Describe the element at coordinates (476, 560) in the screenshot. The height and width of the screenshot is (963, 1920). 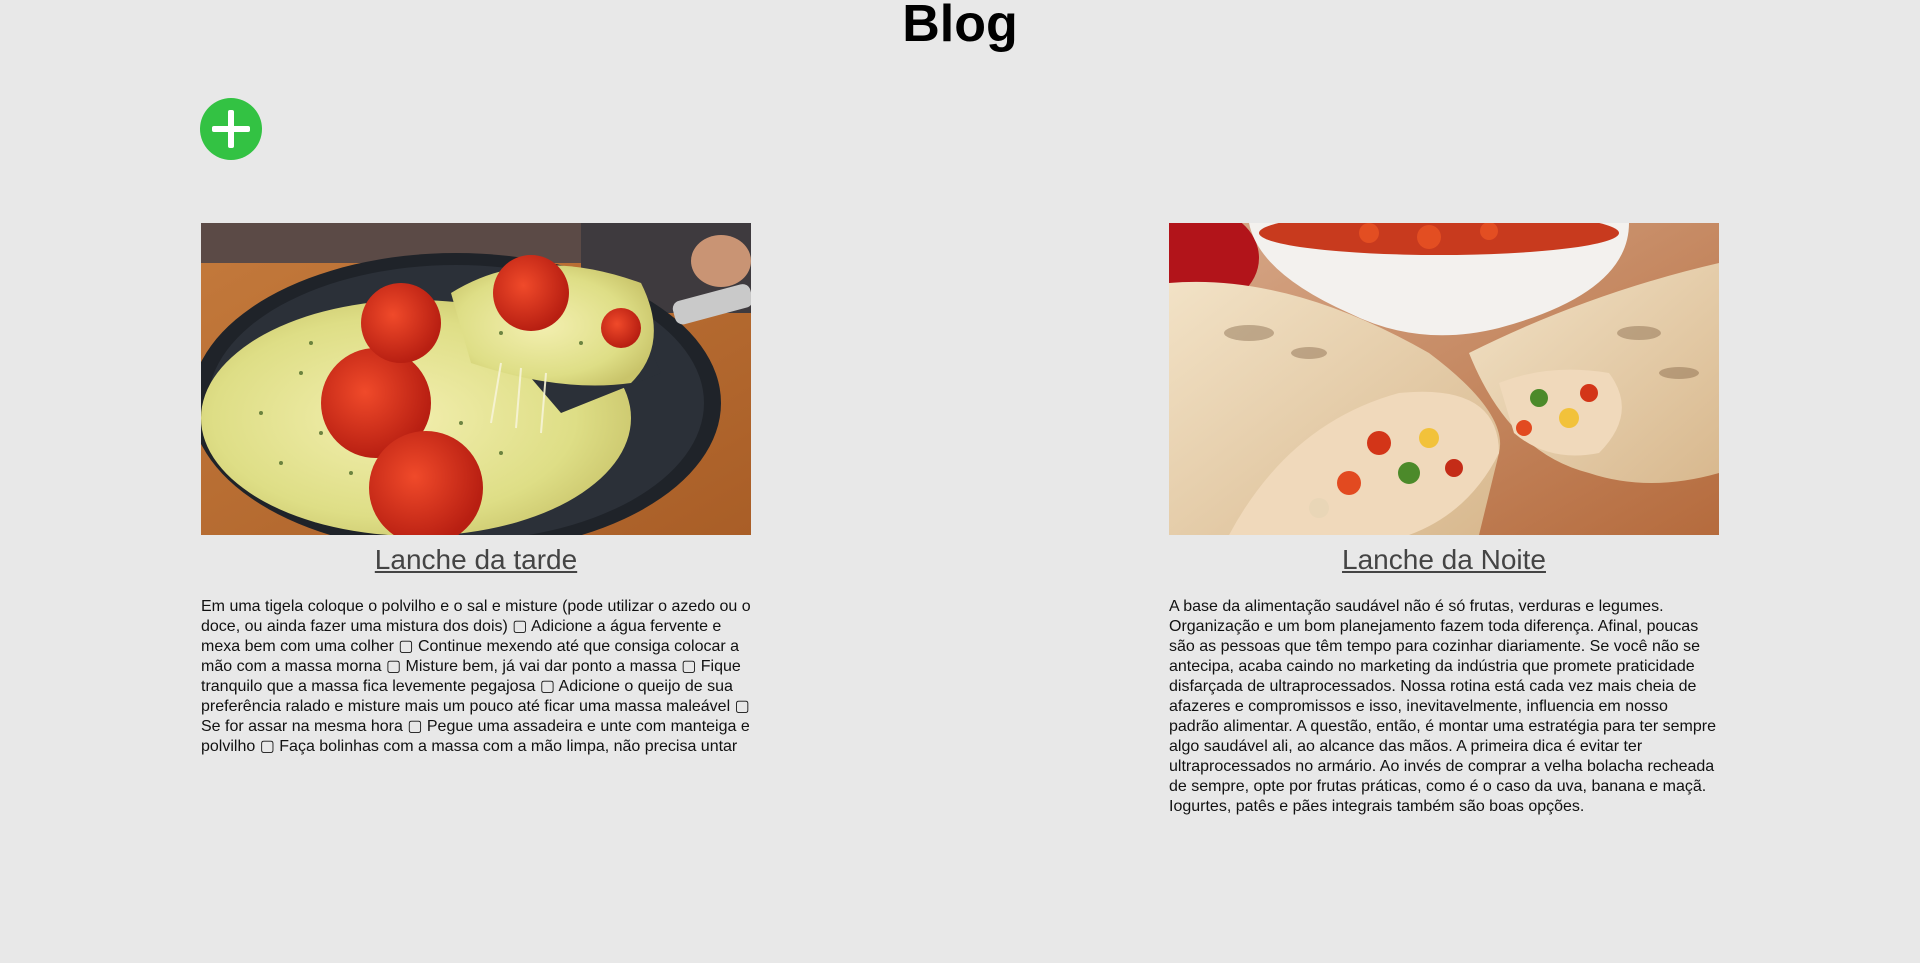
I see `post-title: Lanche da tarde` at that location.